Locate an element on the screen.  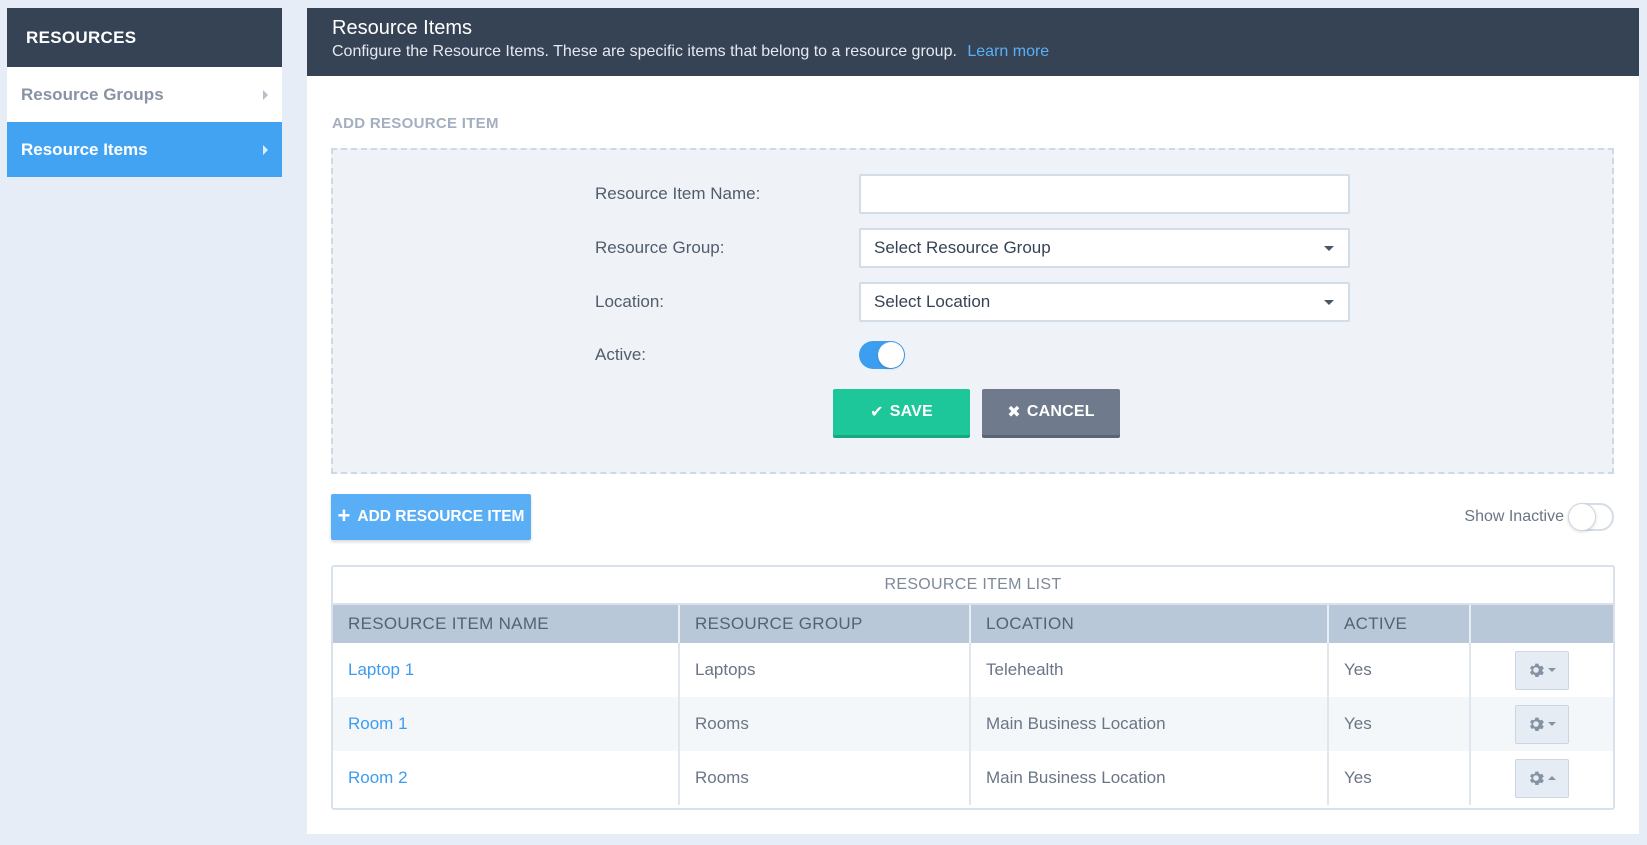
resource-item-link: Laptop 1 is located at coordinates (381, 669).